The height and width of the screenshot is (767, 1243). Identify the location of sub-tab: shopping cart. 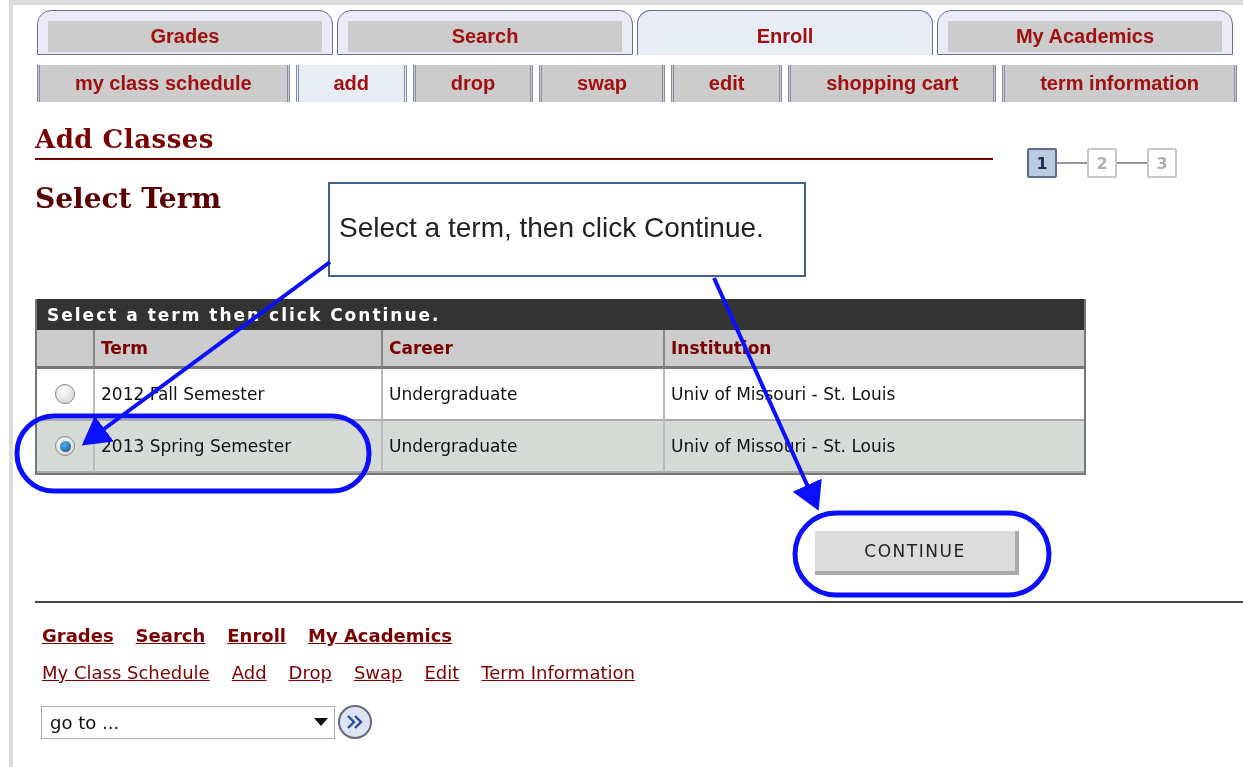
(892, 83).